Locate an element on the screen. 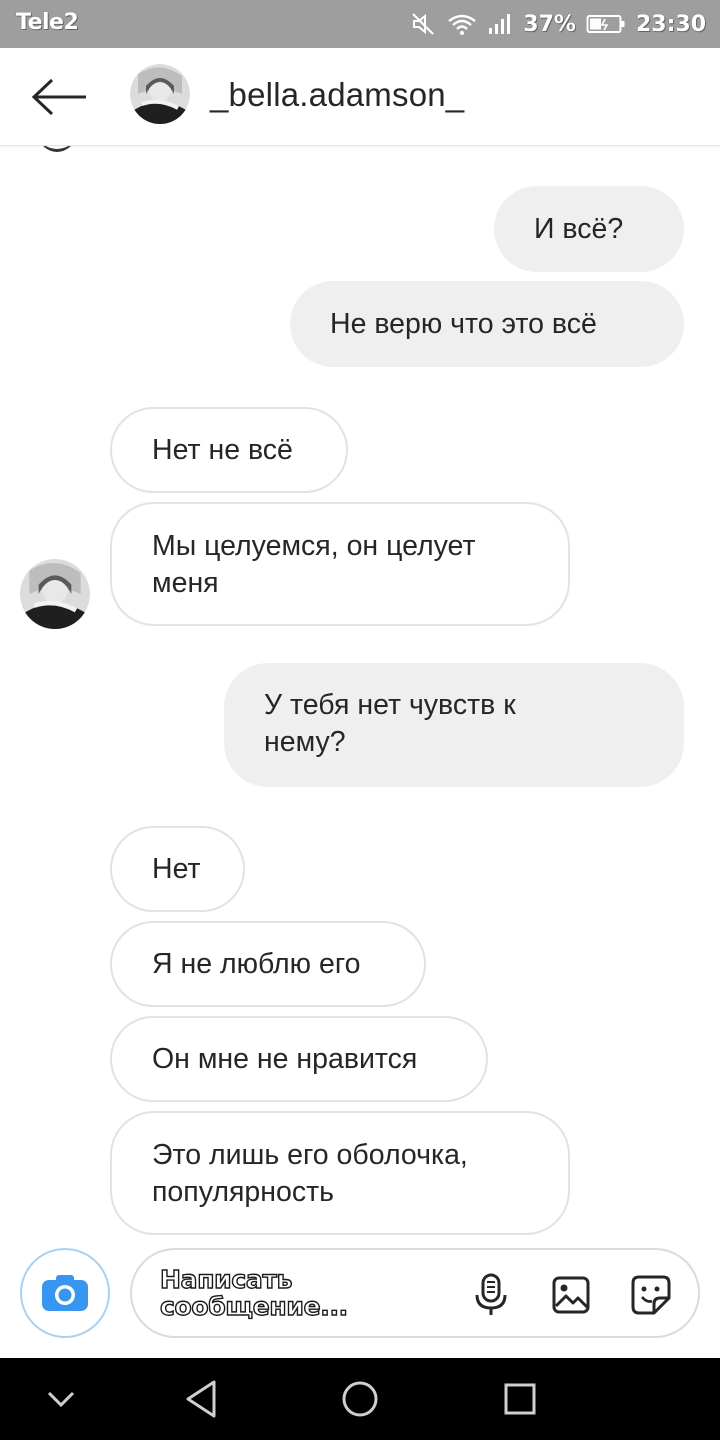  status-bar: Tele2 37% 23:30 is located at coordinates (360, 24).